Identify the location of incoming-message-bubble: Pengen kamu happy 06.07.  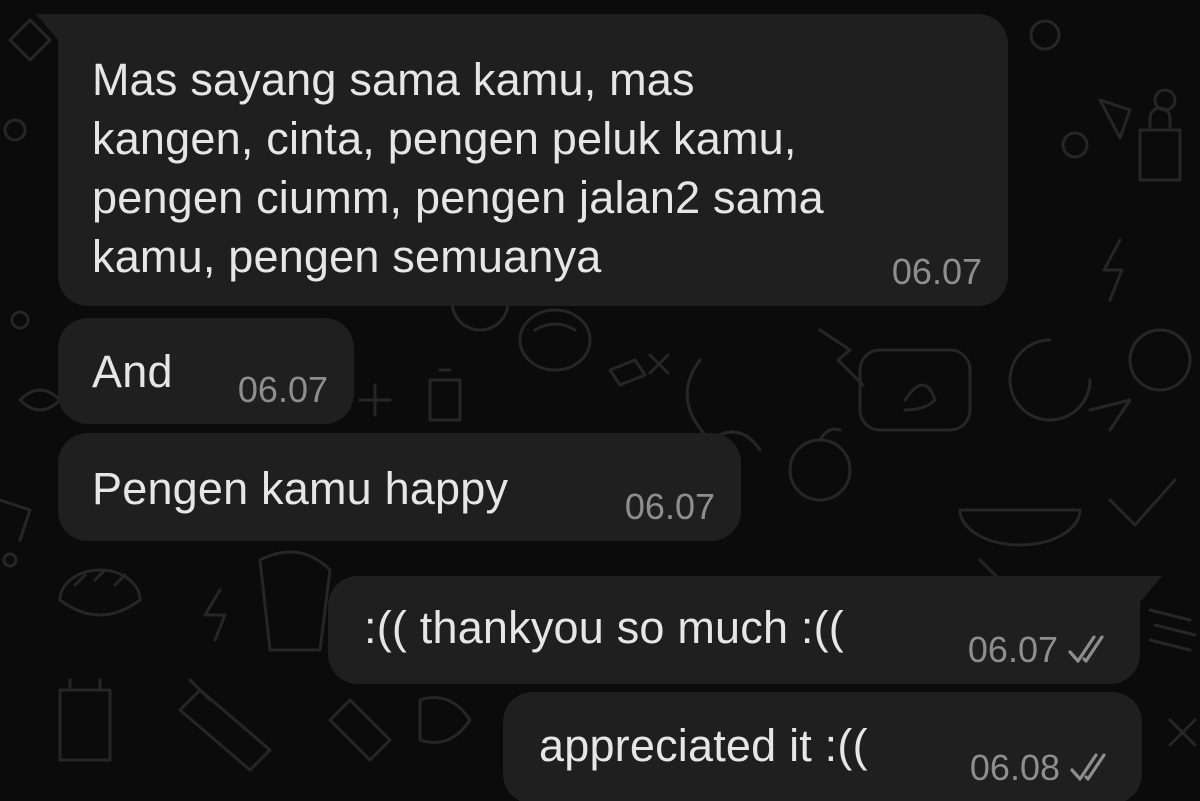
(399, 487).